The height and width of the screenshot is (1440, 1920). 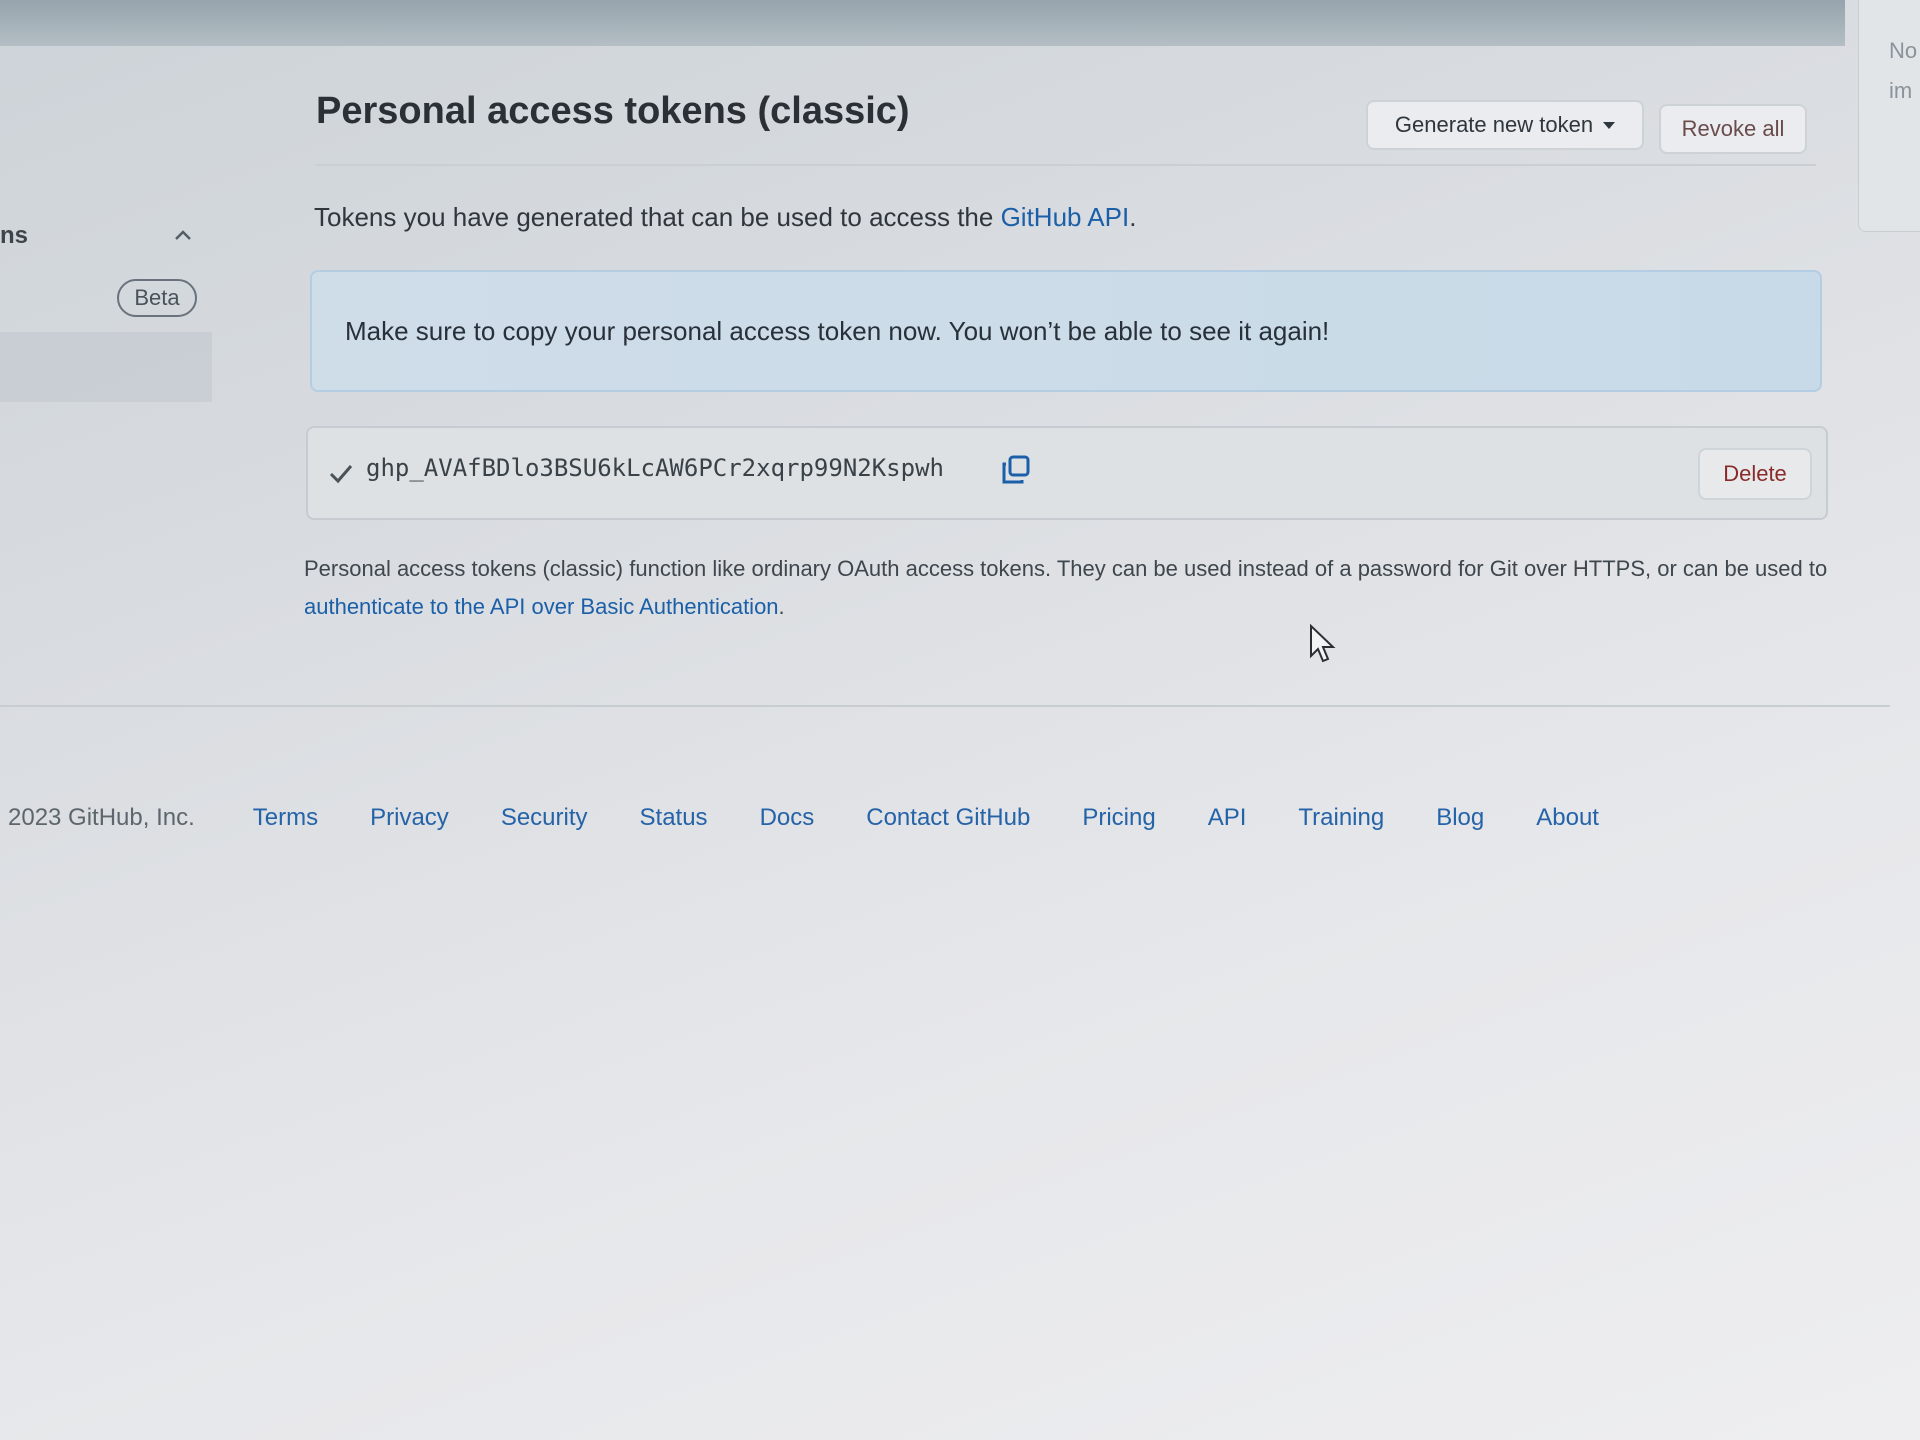 What do you see at coordinates (107, 306) in the screenshot?
I see `sidebar: ns Beta` at bounding box center [107, 306].